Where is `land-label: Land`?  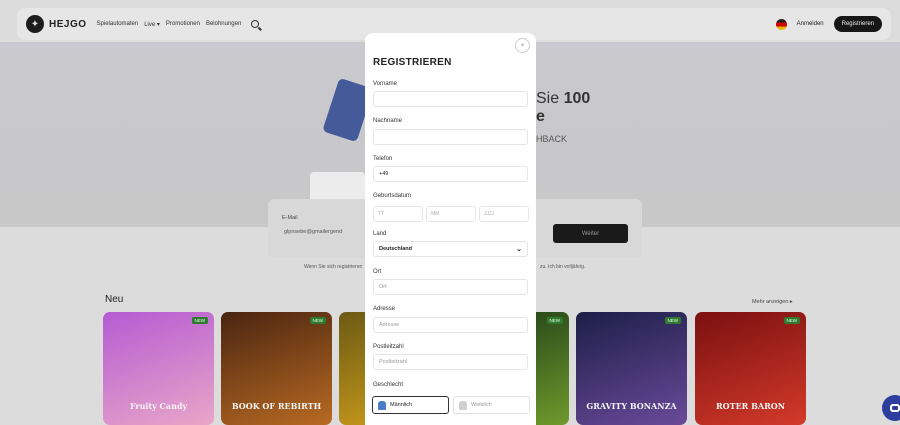
land-label: Land is located at coordinates (380, 234).